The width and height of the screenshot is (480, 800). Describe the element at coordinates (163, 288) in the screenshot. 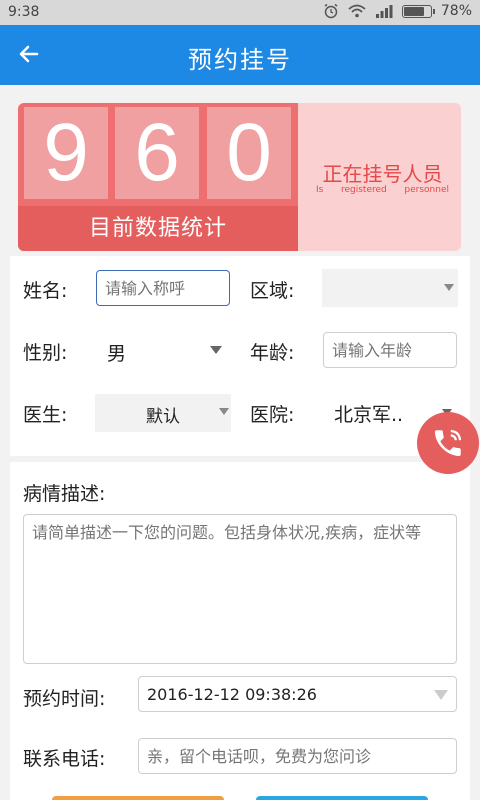

I see `name-input` at that location.